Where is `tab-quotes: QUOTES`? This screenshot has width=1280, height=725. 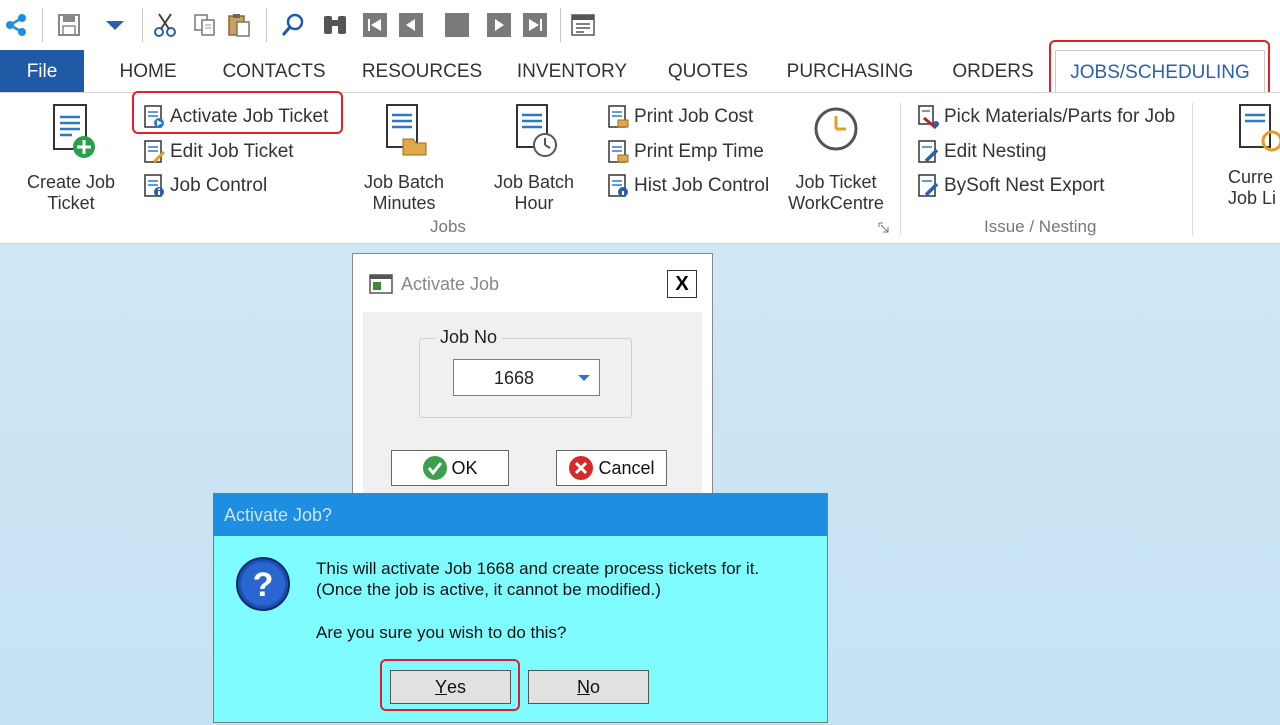 tab-quotes: QUOTES is located at coordinates (708, 71).